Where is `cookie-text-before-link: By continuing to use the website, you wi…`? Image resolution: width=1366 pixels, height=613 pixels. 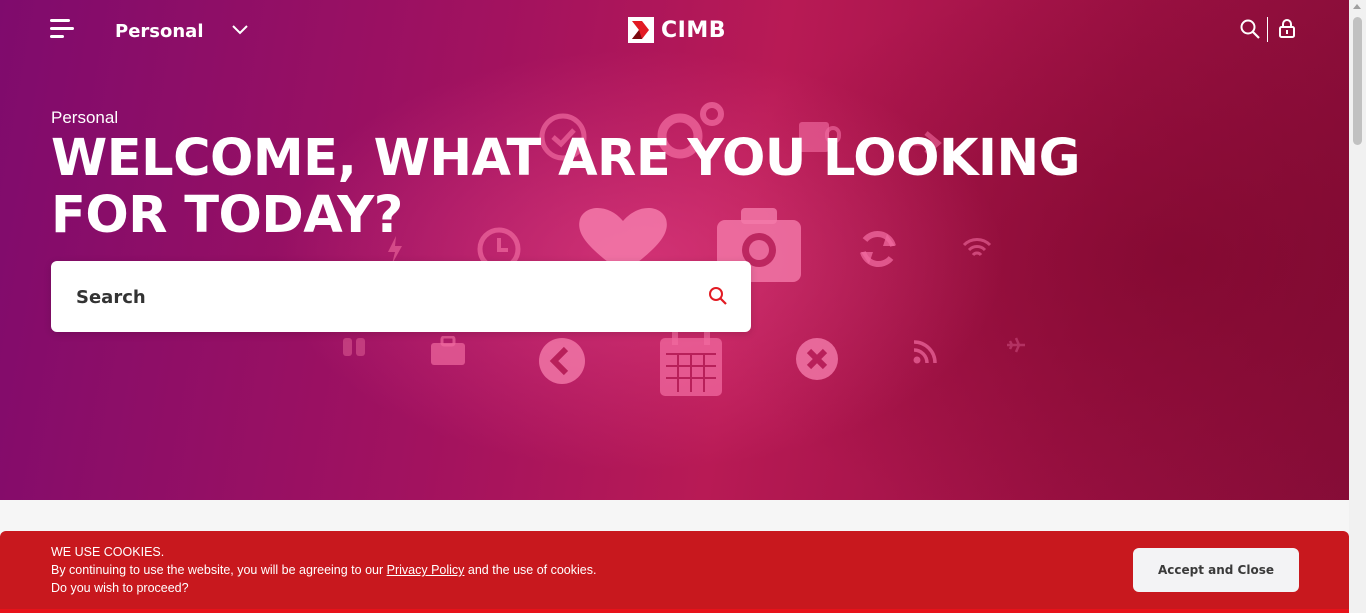 cookie-text-before-link: By continuing to use the website, you wi… is located at coordinates (219, 570).